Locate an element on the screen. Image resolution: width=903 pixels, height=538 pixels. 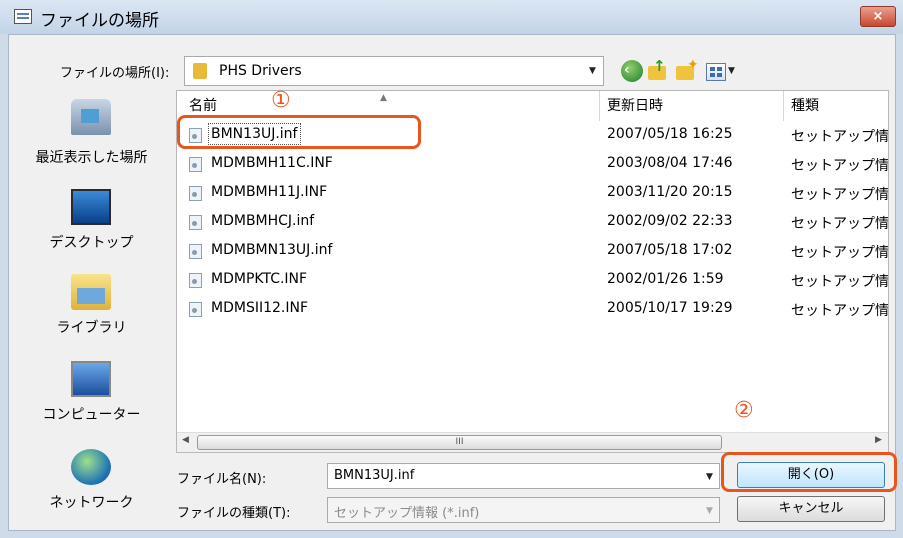
file-date: 2003/11/20 20:15 is located at coordinates (670, 192).